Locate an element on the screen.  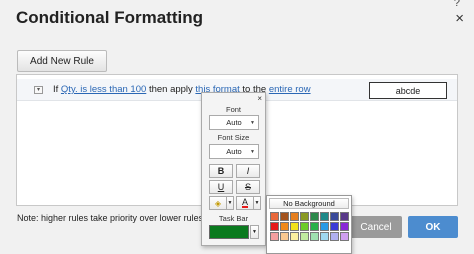
cancel-button: Cancel is located at coordinates (376, 227).